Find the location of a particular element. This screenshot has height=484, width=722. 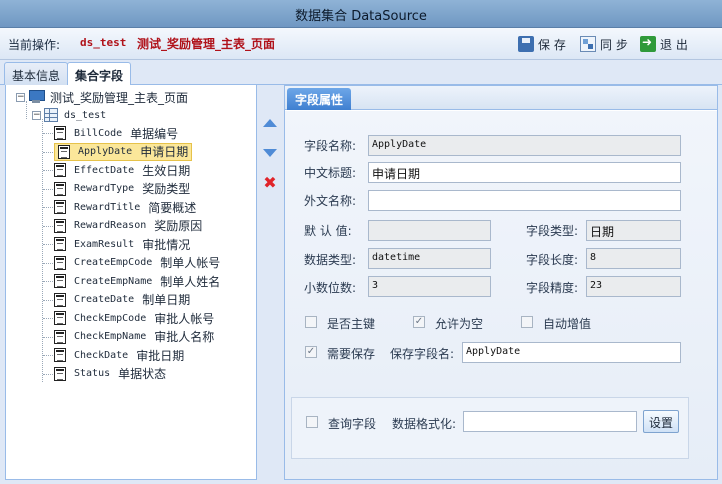

save-field-name-input: ApplyDate is located at coordinates (571, 352).